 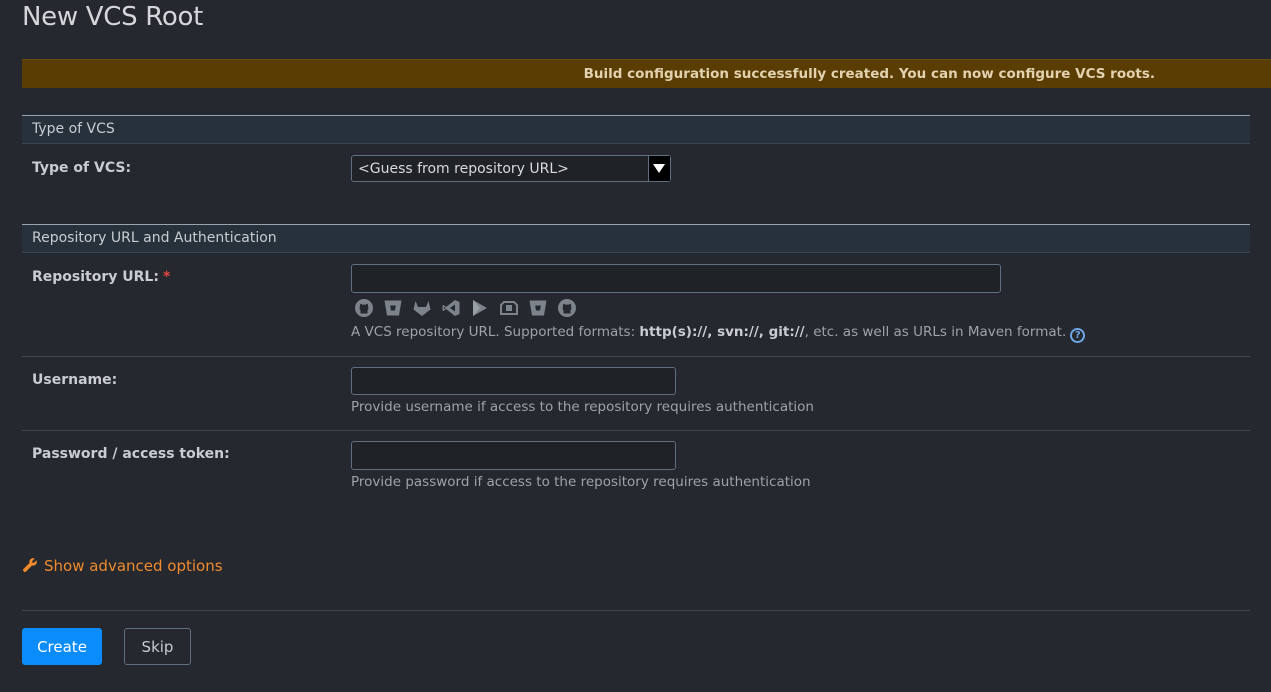 What do you see at coordinates (364, 308) in the screenshot?
I see `github-icon` at bounding box center [364, 308].